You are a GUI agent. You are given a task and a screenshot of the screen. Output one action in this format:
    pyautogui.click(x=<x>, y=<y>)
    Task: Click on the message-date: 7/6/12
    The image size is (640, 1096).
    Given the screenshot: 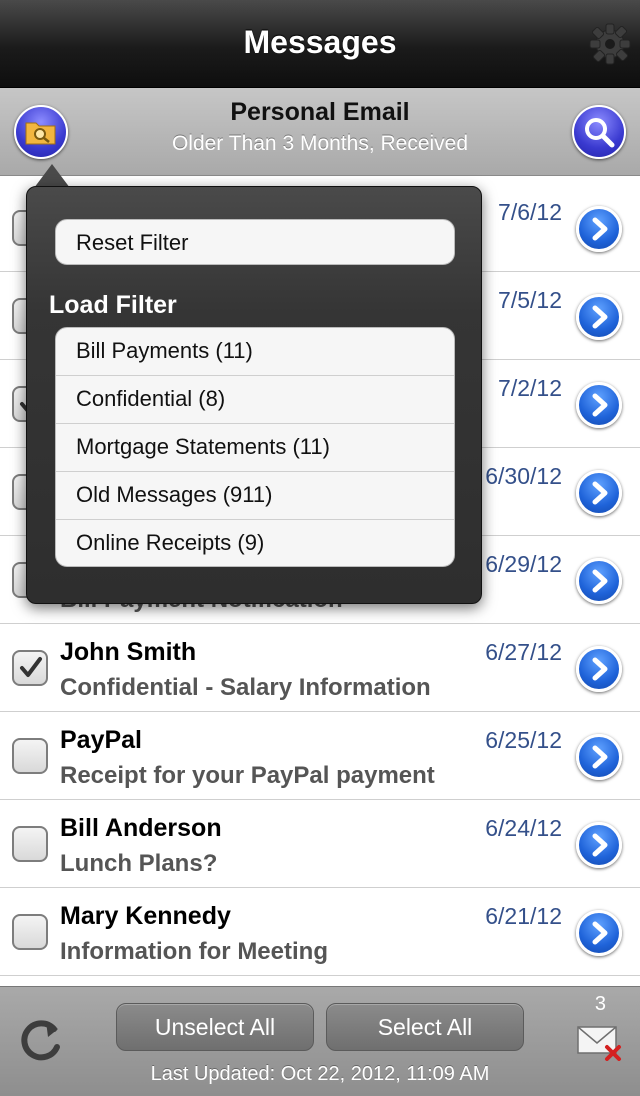 What is the action you would take?
    pyautogui.click(x=530, y=212)
    